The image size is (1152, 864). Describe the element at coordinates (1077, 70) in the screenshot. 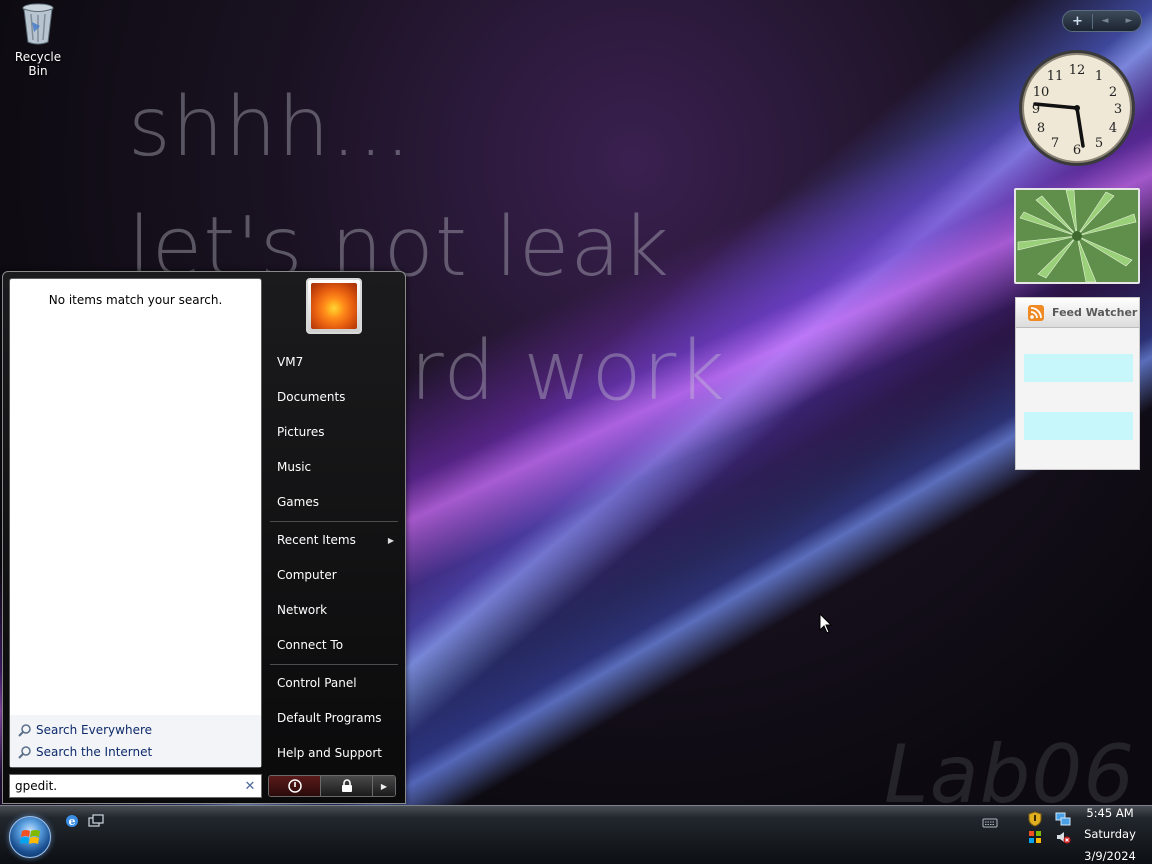

I see `clock-numeral: 12` at that location.